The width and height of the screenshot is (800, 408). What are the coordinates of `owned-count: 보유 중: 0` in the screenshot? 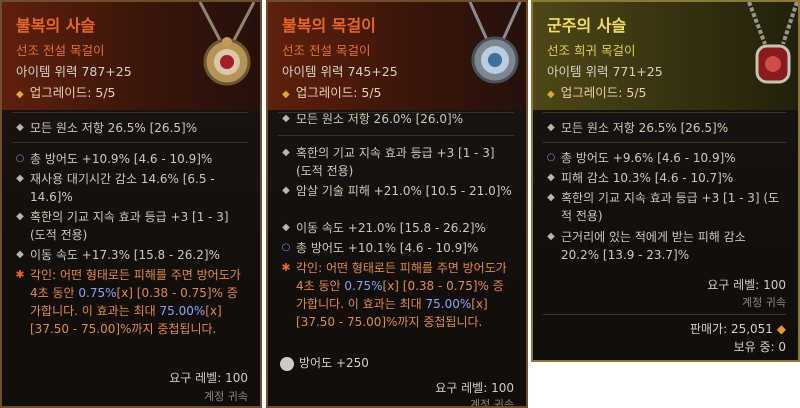 It's located at (759, 347).